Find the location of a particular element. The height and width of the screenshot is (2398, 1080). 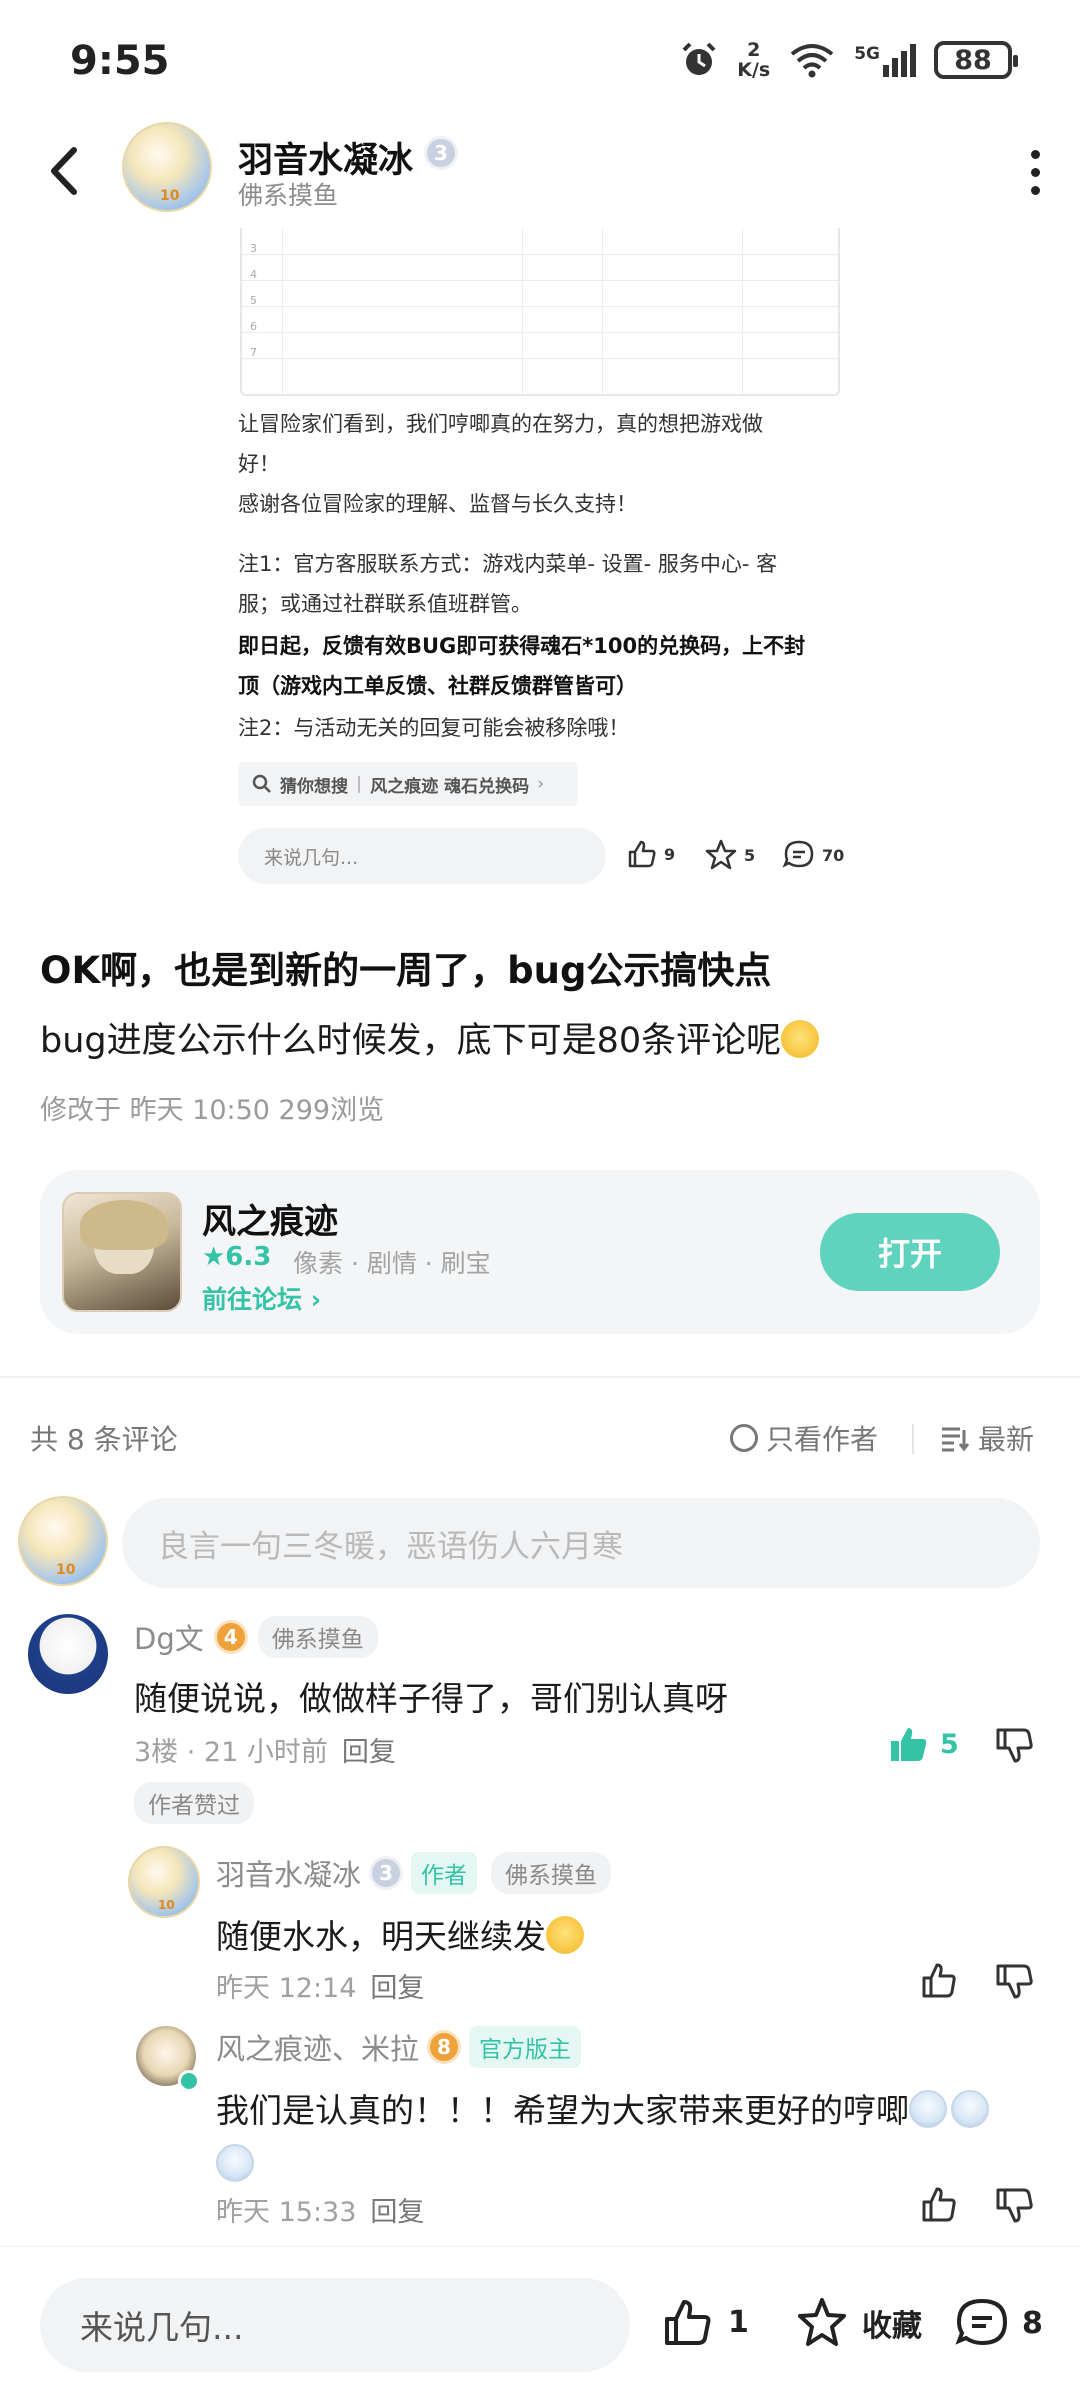

official-moderator-tag: 官方版主 is located at coordinates (525, 2047).